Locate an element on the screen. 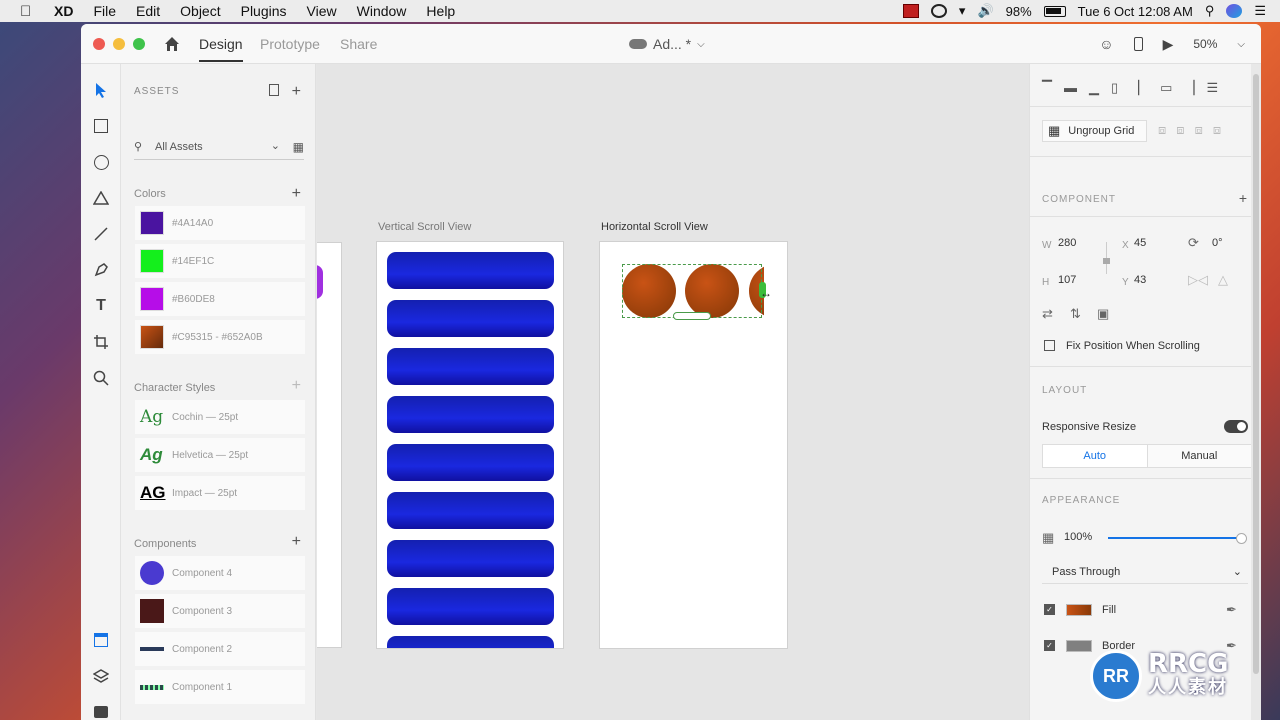 Image resolution: width=1280 pixels, height=720 pixels. blend-mode-dropdown: Pass Through ⌄ is located at coordinates (1145, 572).